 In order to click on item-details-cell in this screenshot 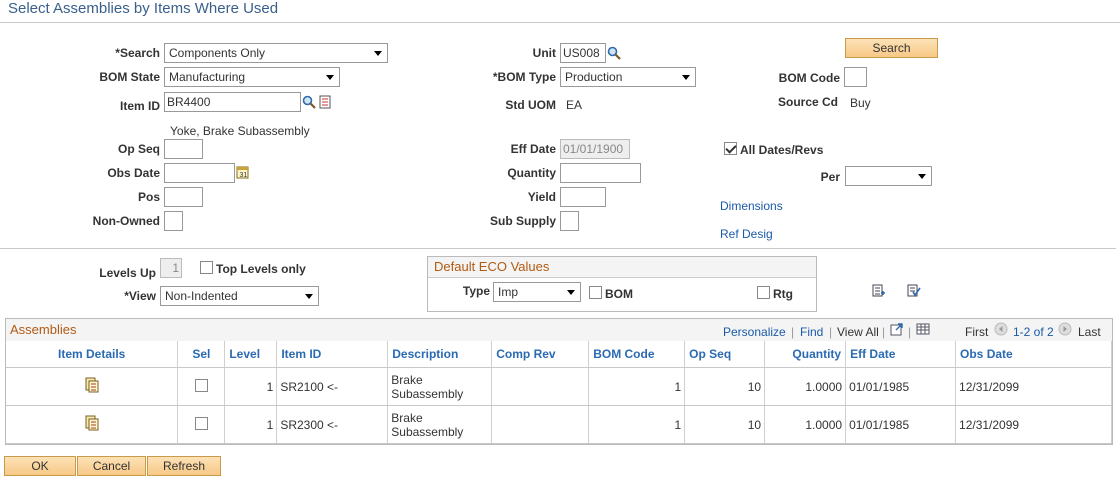, I will do `click(92, 386)`.